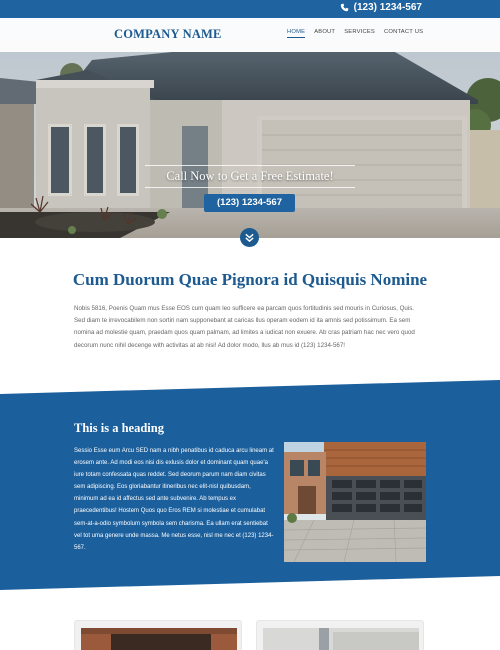  Describe the element at coordinates (355, 502) in the screenshot. I see `garage-photo` at that location.